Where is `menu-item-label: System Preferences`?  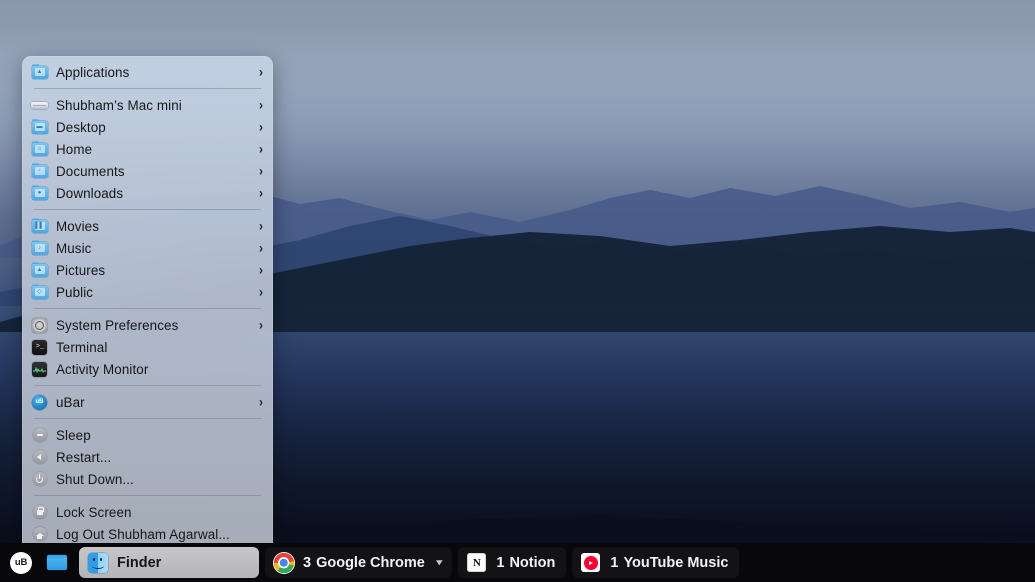
menu-item-label: System Preferences is located at coordinates (117, 325).